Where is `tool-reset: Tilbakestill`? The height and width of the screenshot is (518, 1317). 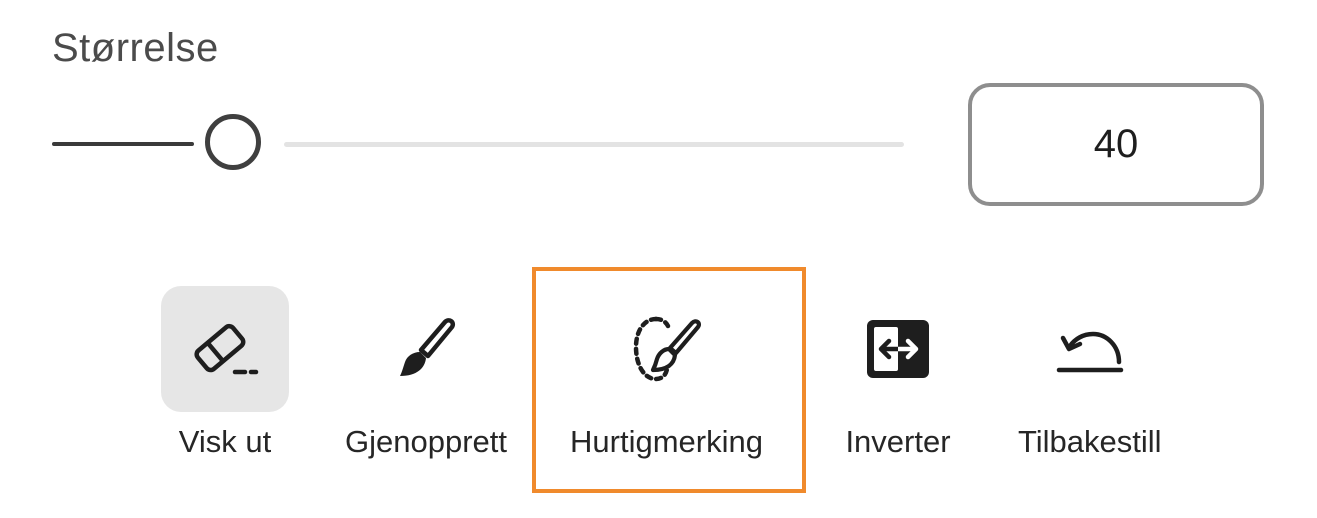 tool-reset: Tilbakestill is located at coordinates (1090, 366).